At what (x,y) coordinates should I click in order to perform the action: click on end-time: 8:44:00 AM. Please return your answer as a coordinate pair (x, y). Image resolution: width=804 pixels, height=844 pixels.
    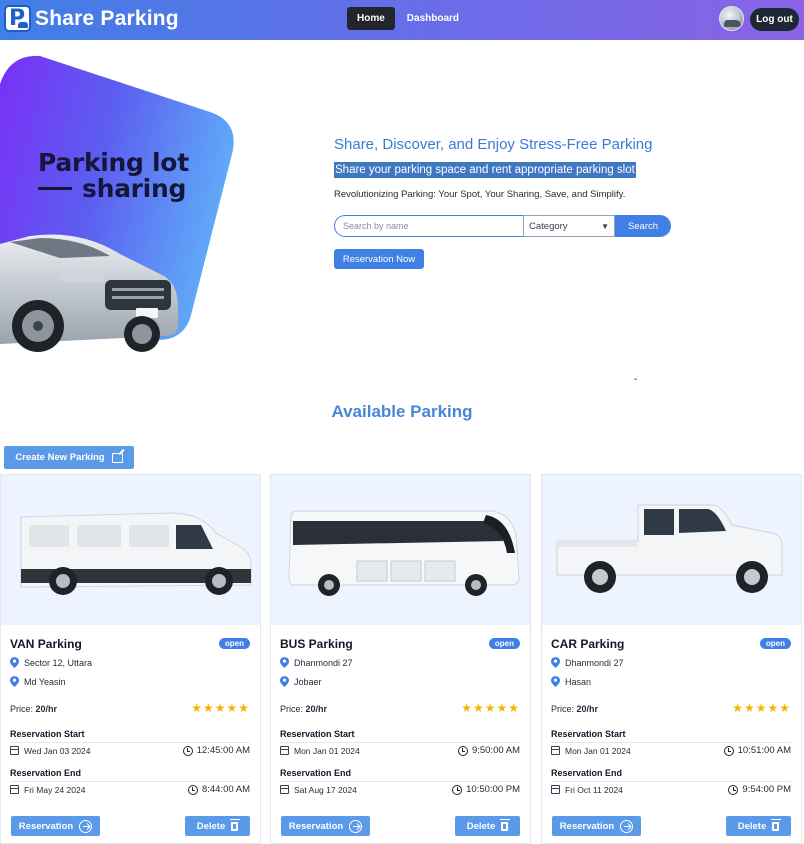
    Looking at the image, I should click on (225, 789).